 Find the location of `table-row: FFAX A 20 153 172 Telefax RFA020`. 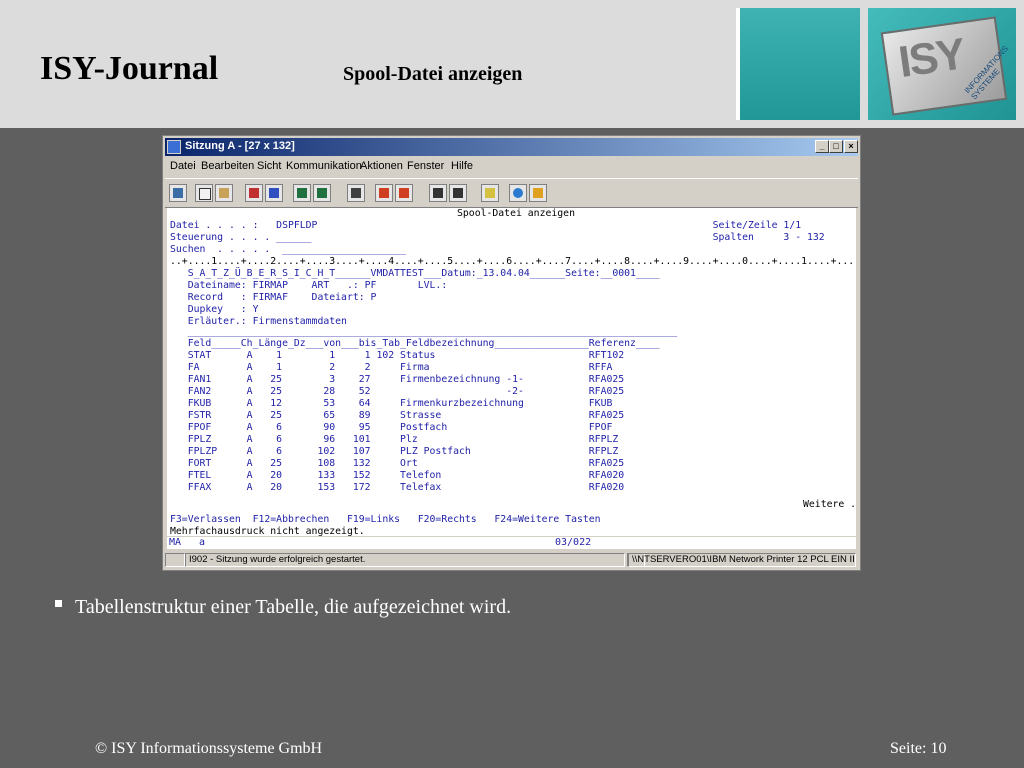

table-row: FFAX A 20 153 172 Telefax RFA020 is located at coordinates (397, 487).